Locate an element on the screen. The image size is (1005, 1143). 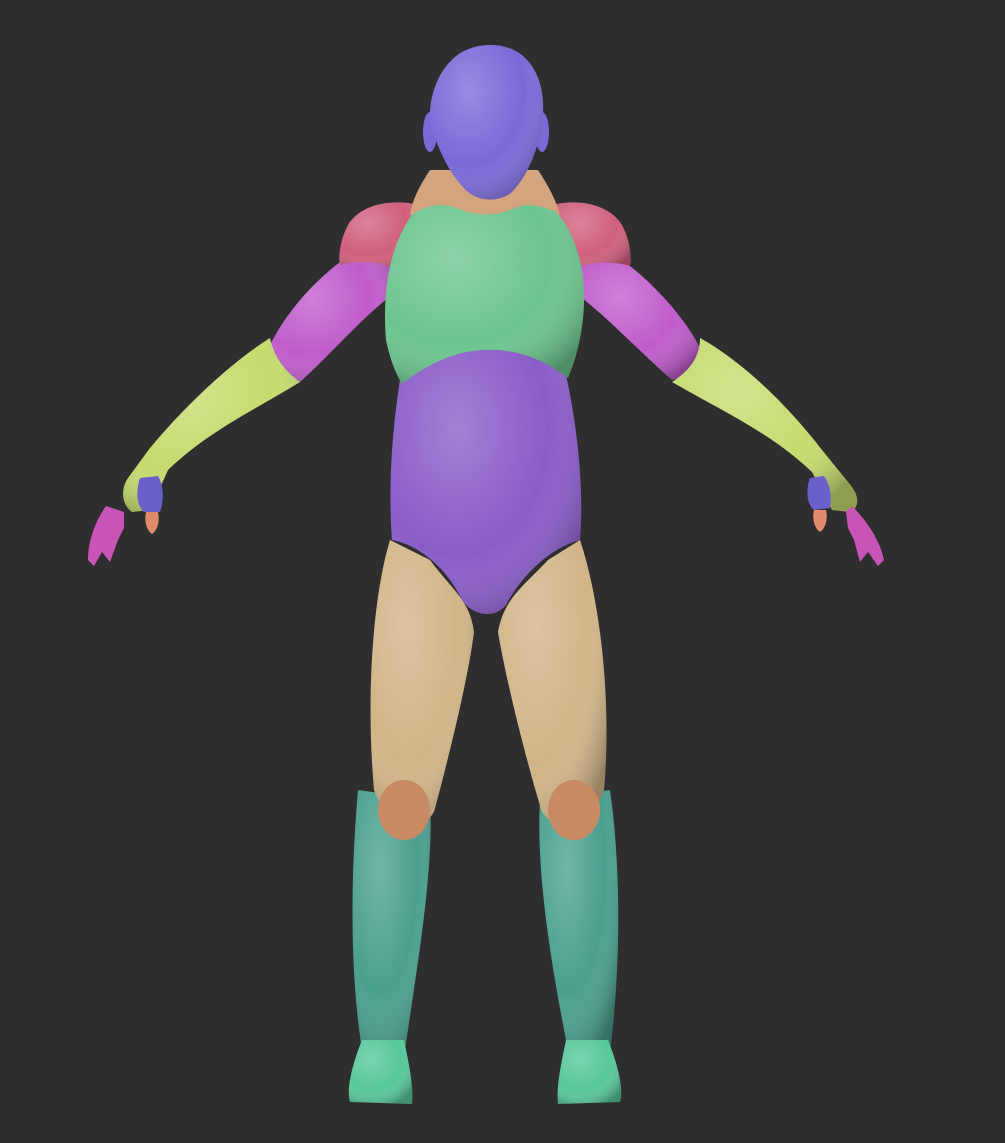
upper-arm-left is located at coordinates (330, 322).